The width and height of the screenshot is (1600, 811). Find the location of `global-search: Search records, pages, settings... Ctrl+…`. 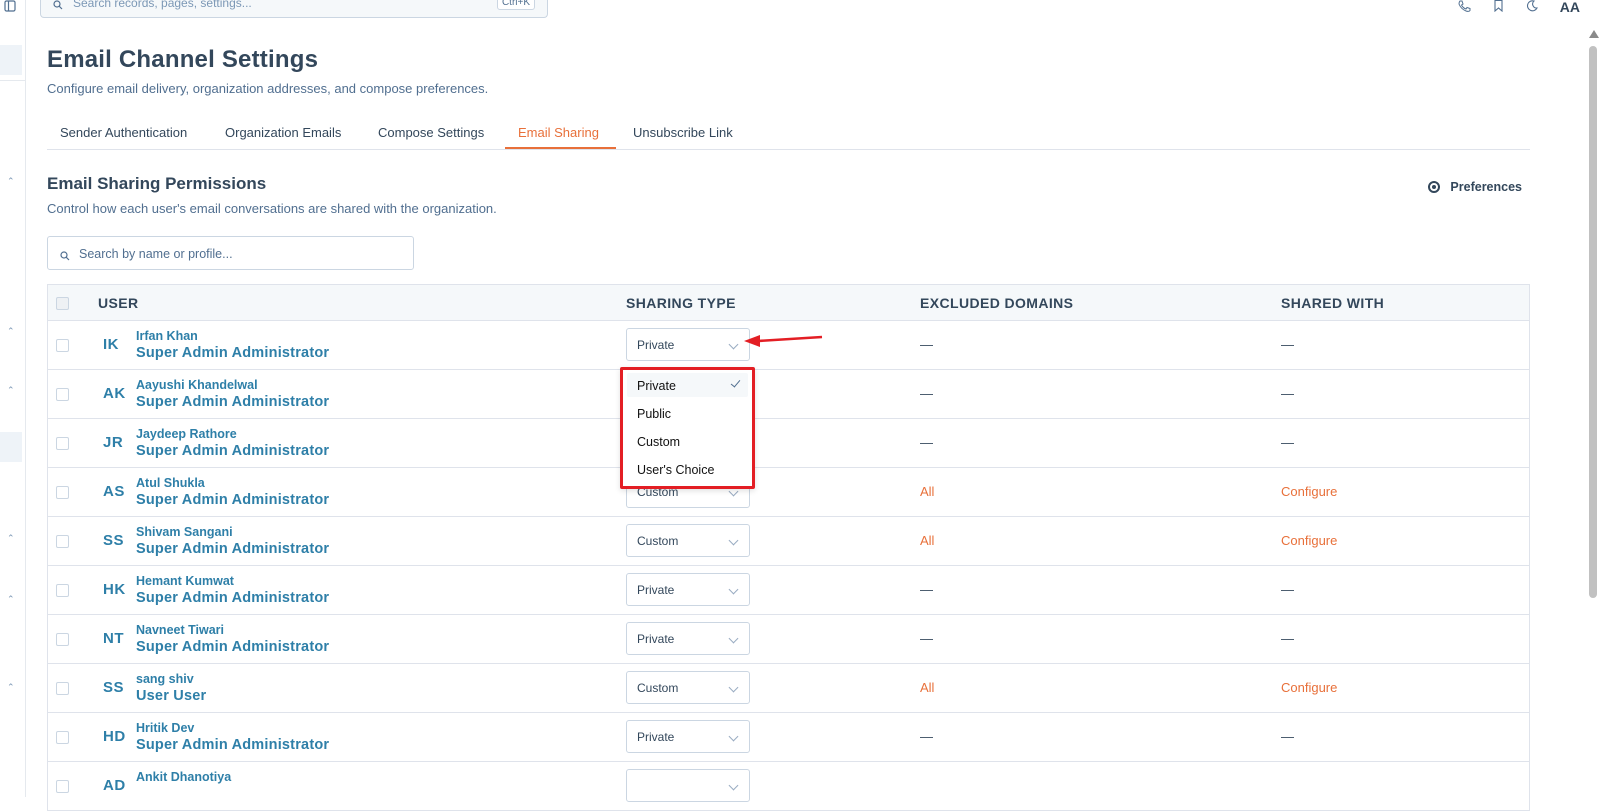

global-search: Search records, pages, settings... Ctrl+… is located at coordinates (294, 9).